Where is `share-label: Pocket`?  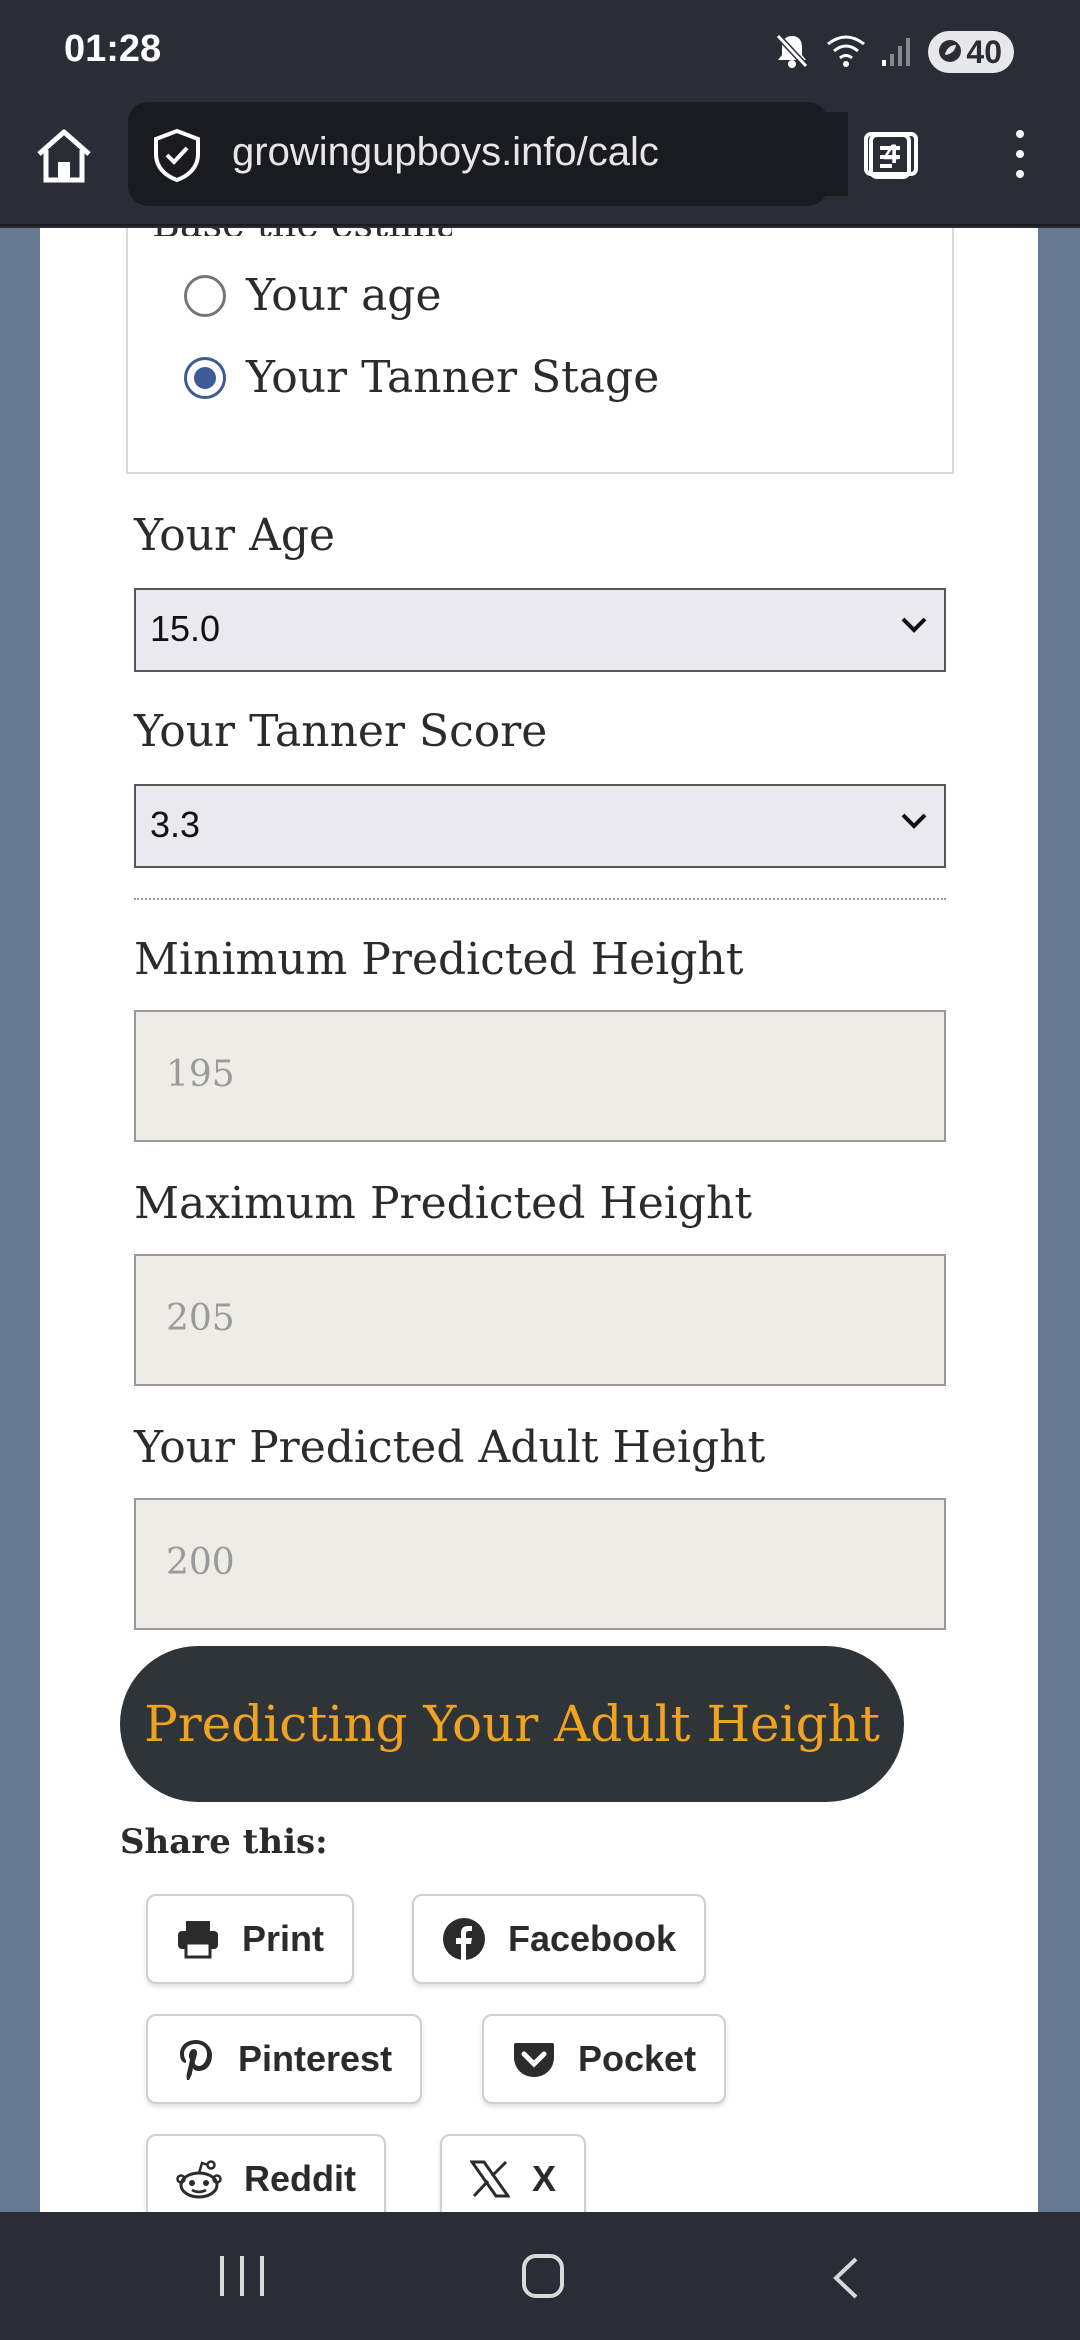 share-label: Pocket is located at coordinates (637, 2058).